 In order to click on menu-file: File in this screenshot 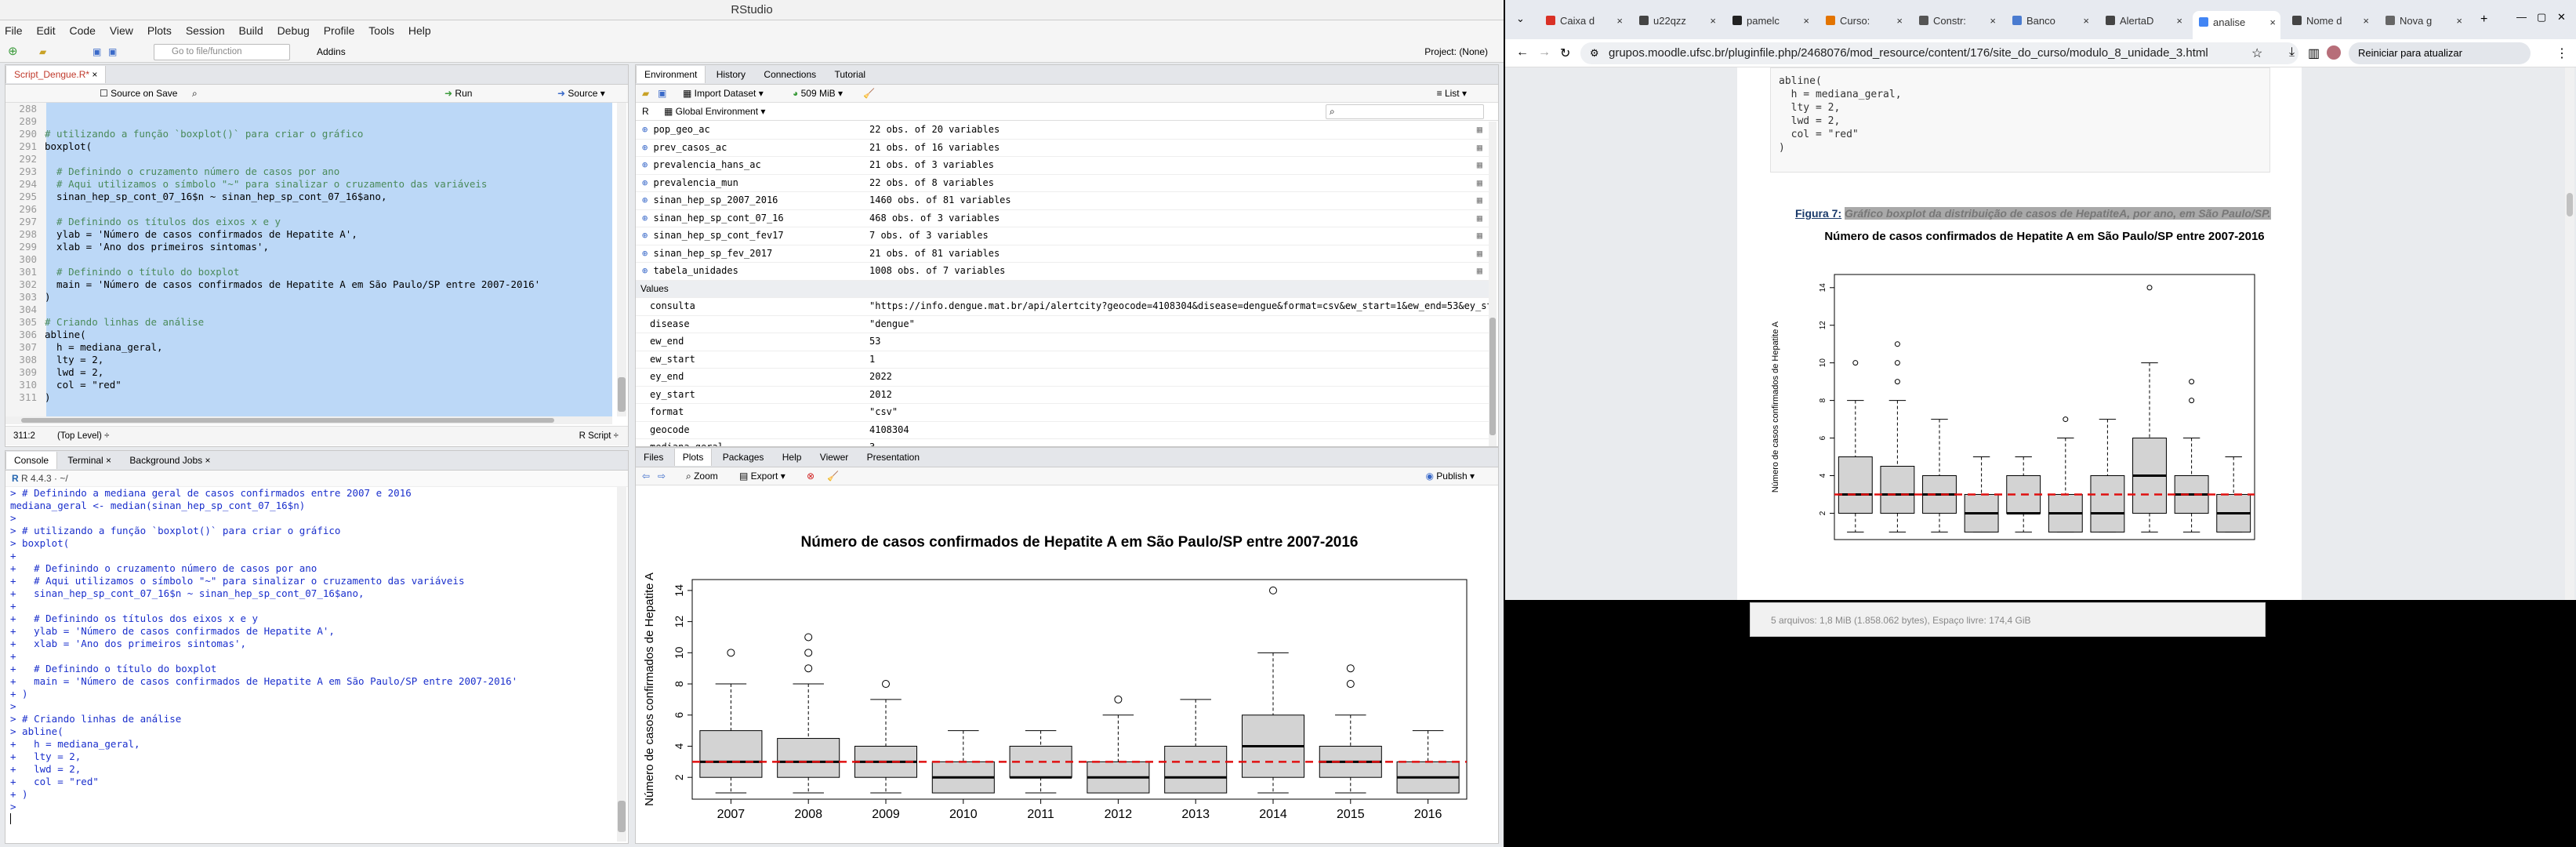, I will do `click(14, 30)`.